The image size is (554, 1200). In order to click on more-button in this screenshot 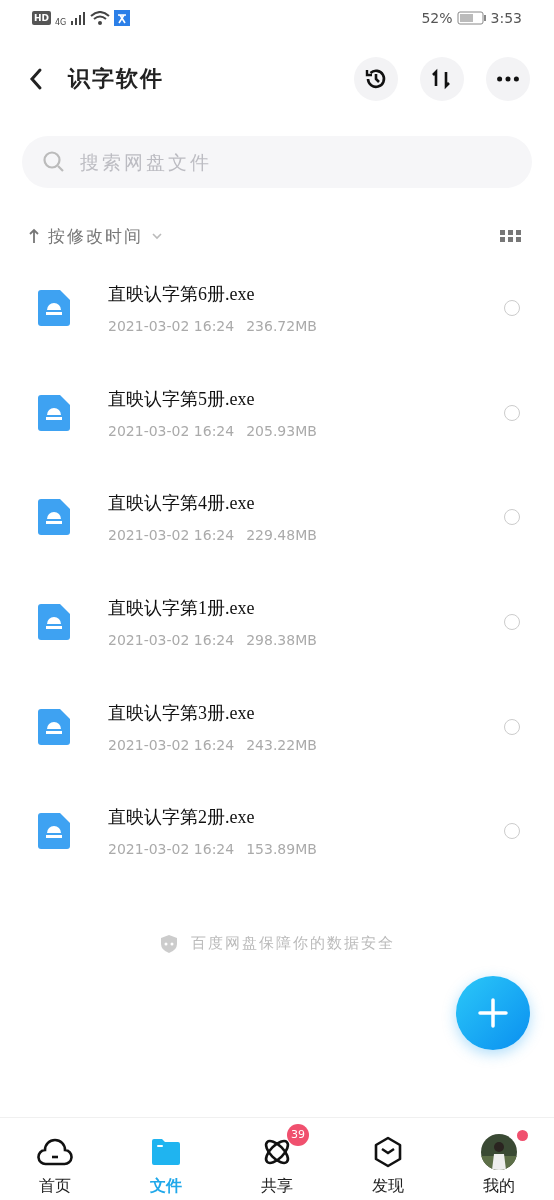, I will do `click(508, 79)`.